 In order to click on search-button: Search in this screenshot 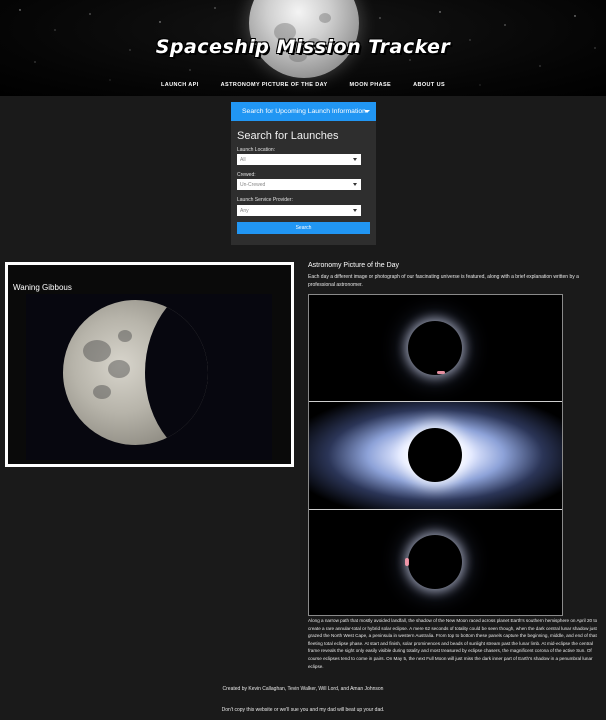, I will do `click(303, 228)`.